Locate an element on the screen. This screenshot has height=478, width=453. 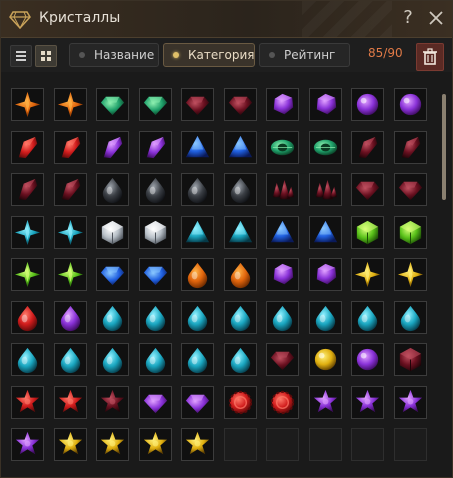
help-button: ? is located at coordinates (408, 18).